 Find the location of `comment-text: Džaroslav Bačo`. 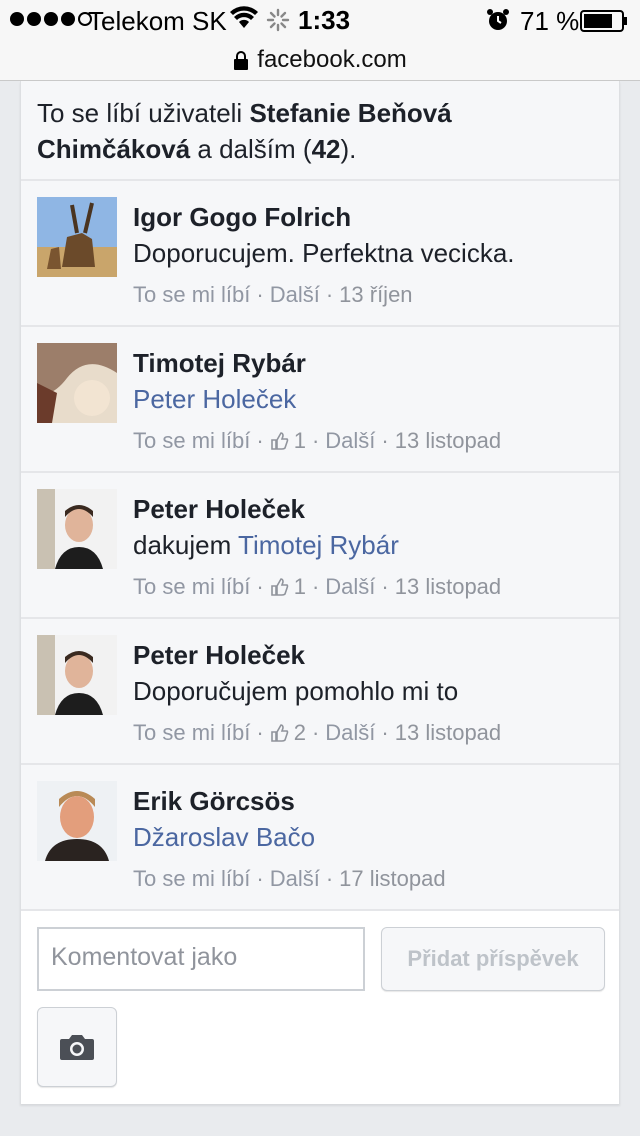

comment-text: Džaroslav Bačo is located at coordinates (368, 837).